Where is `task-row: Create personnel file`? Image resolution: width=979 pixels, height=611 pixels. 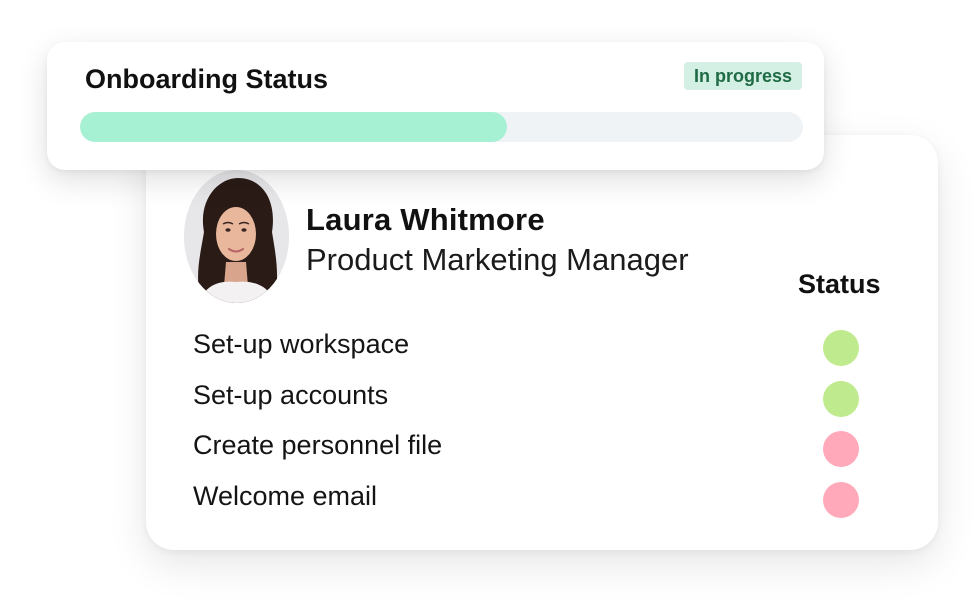 task-row: Create personnel file is located at coordinates (543, 449).